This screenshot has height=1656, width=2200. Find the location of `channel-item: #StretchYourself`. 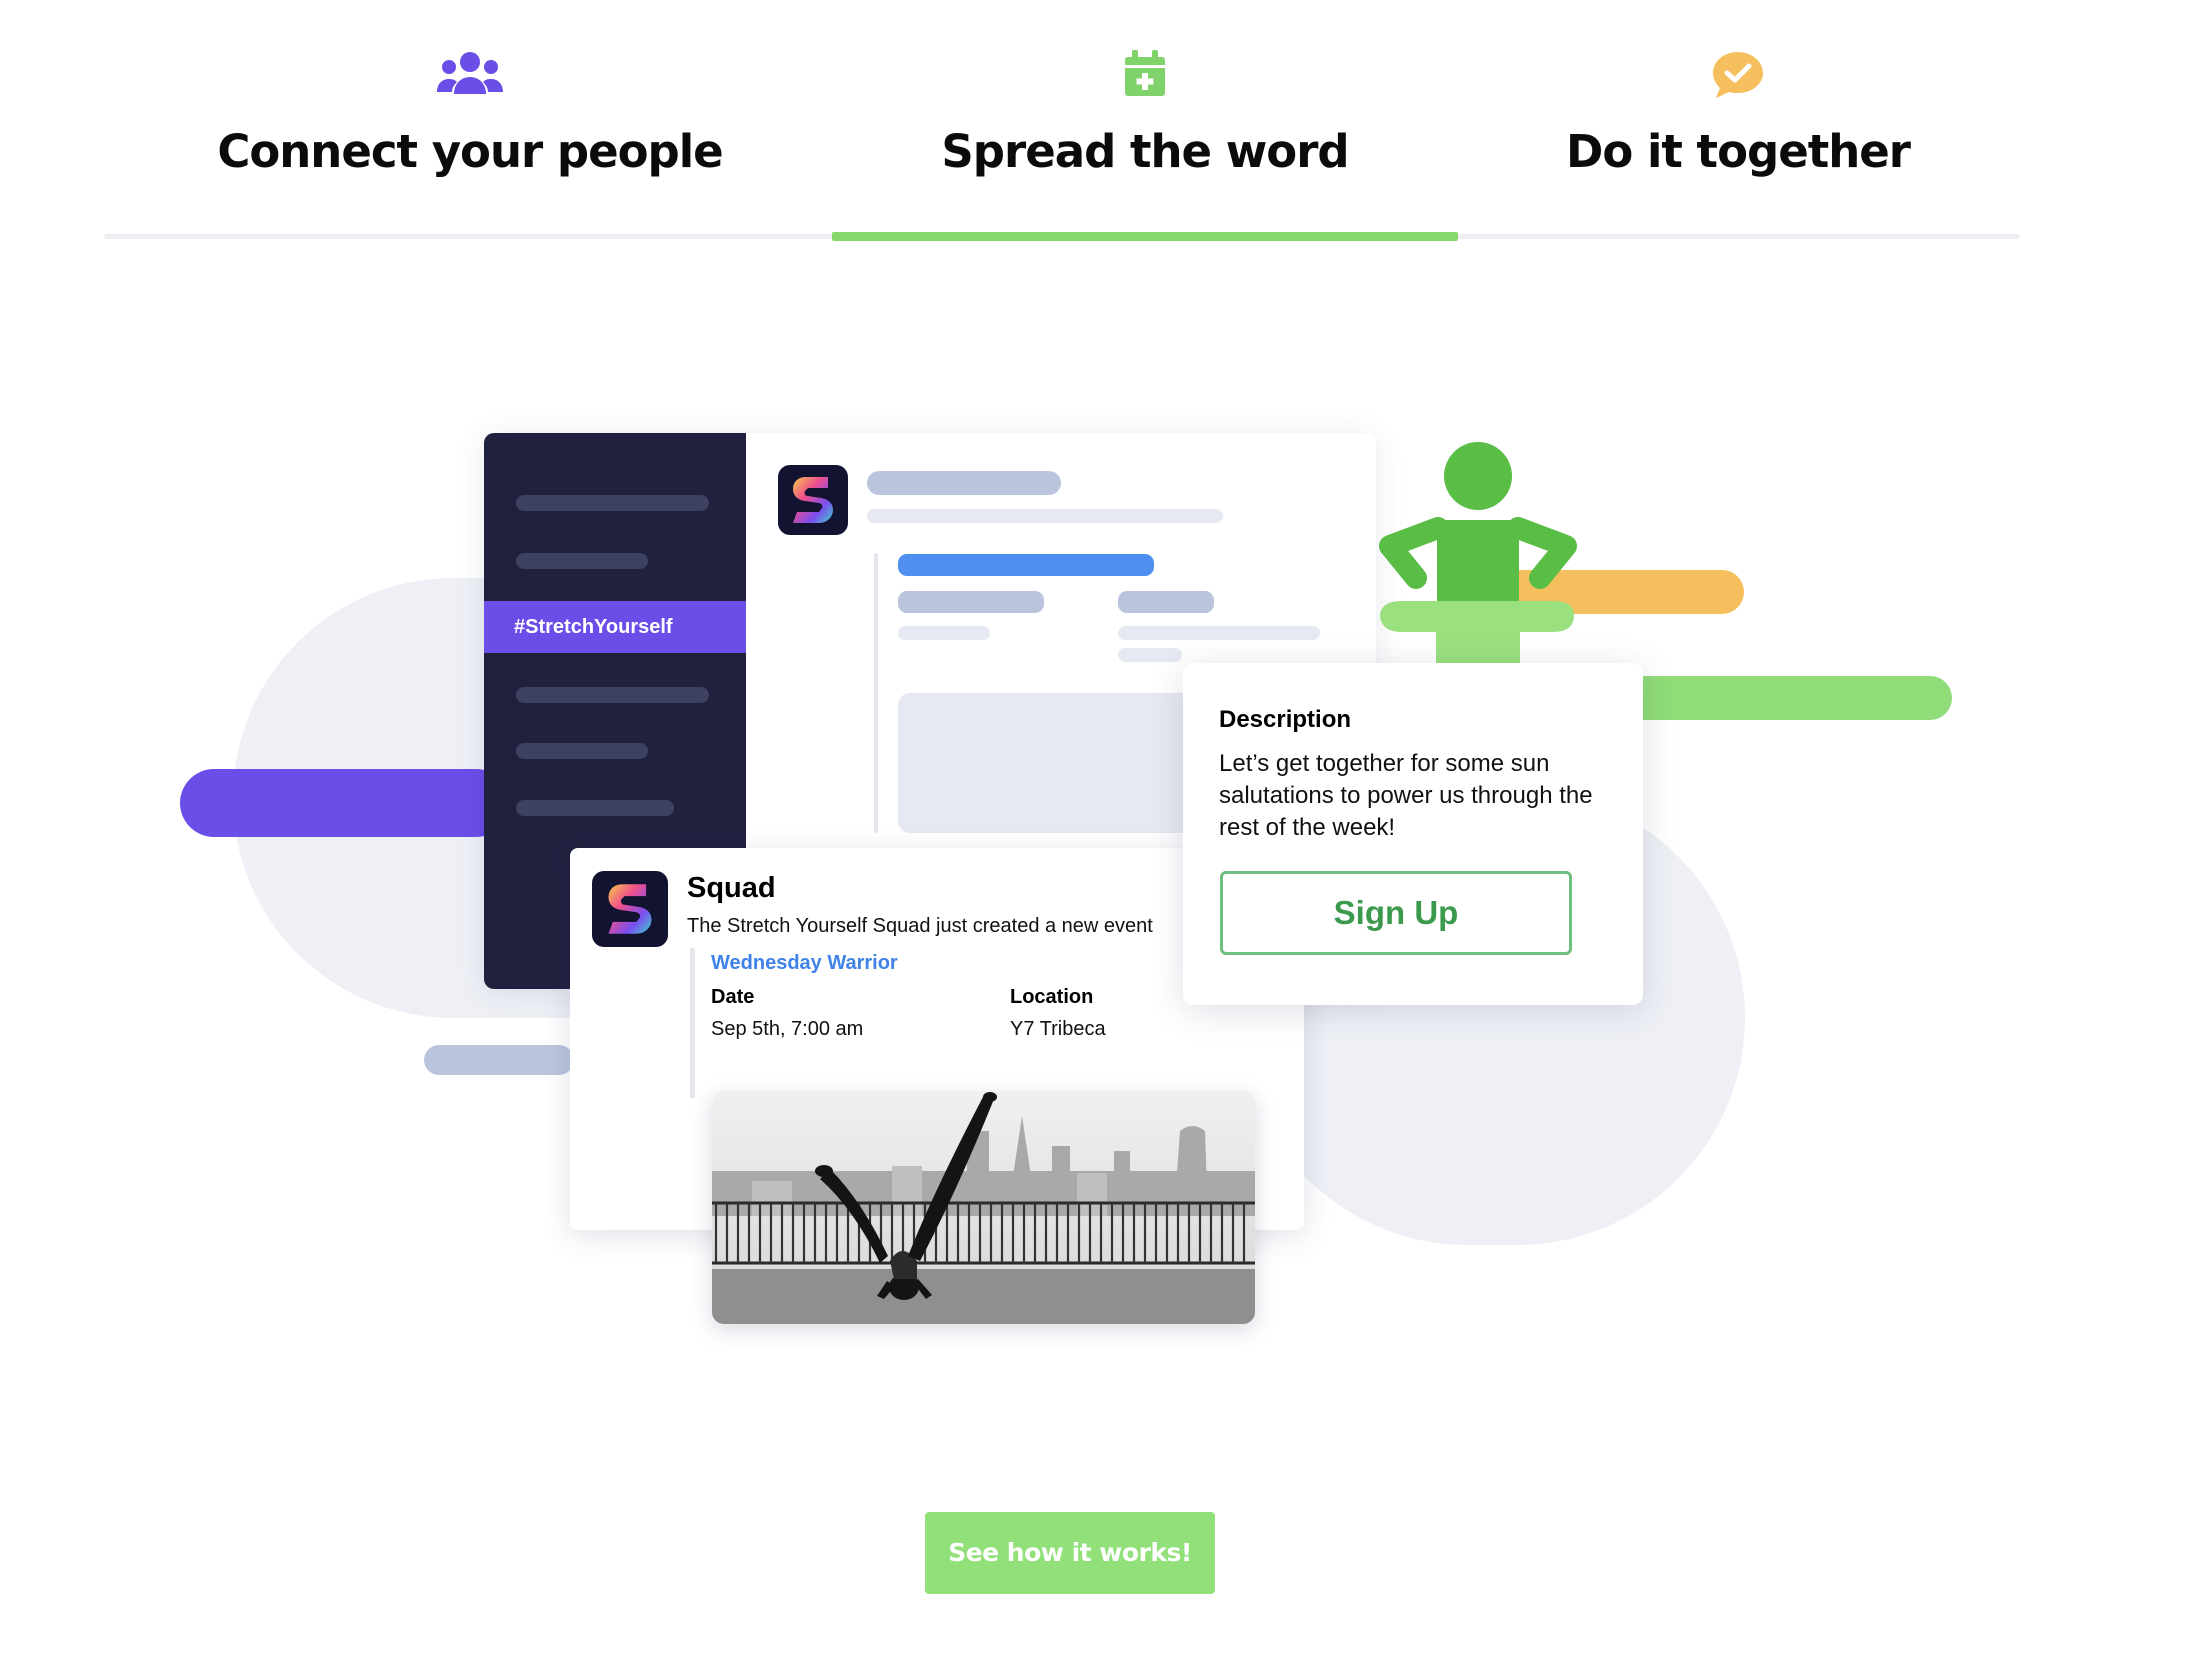

channel-item: #StretchYourself is located at coordinates (615, 627).